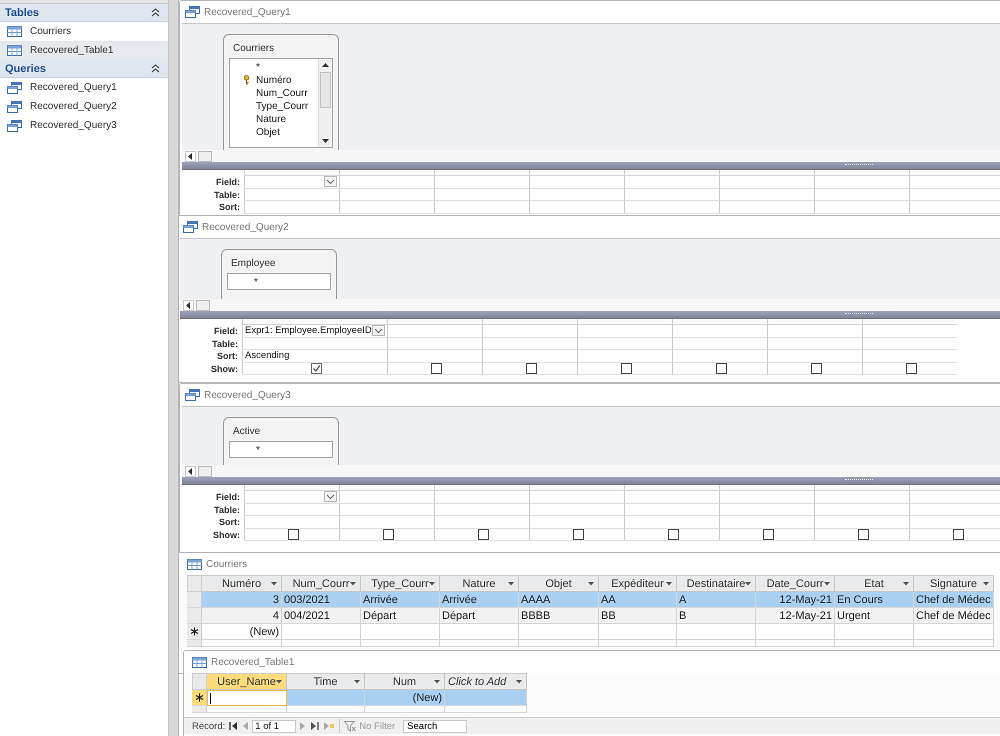  Describe the element at coordinates (203, 305) in the screenshot. I see `scroll-thumb` at that location.